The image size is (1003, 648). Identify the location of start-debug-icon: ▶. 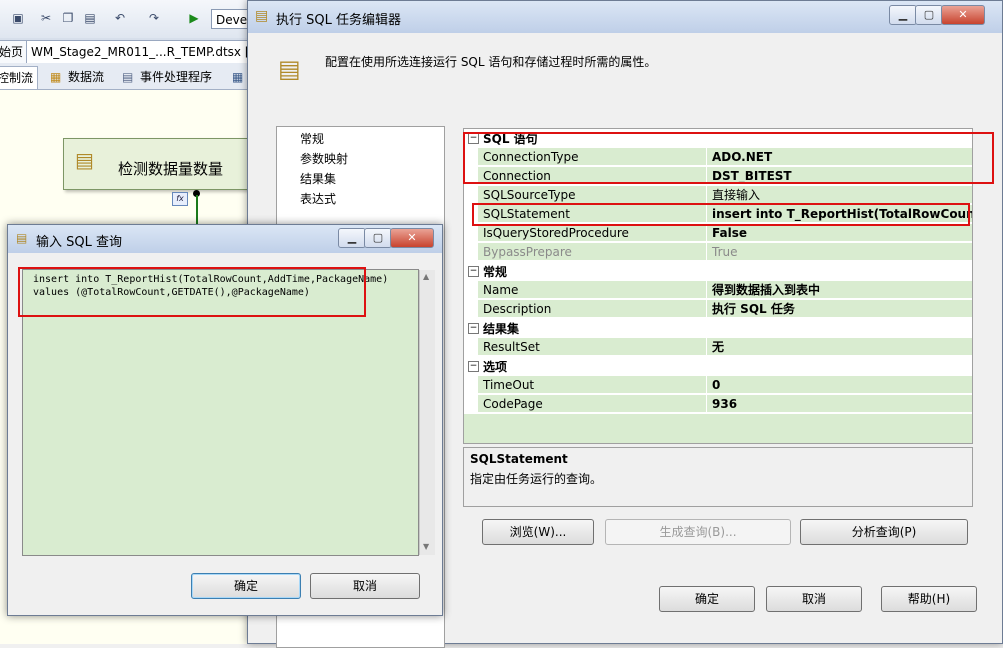
(194, 18).